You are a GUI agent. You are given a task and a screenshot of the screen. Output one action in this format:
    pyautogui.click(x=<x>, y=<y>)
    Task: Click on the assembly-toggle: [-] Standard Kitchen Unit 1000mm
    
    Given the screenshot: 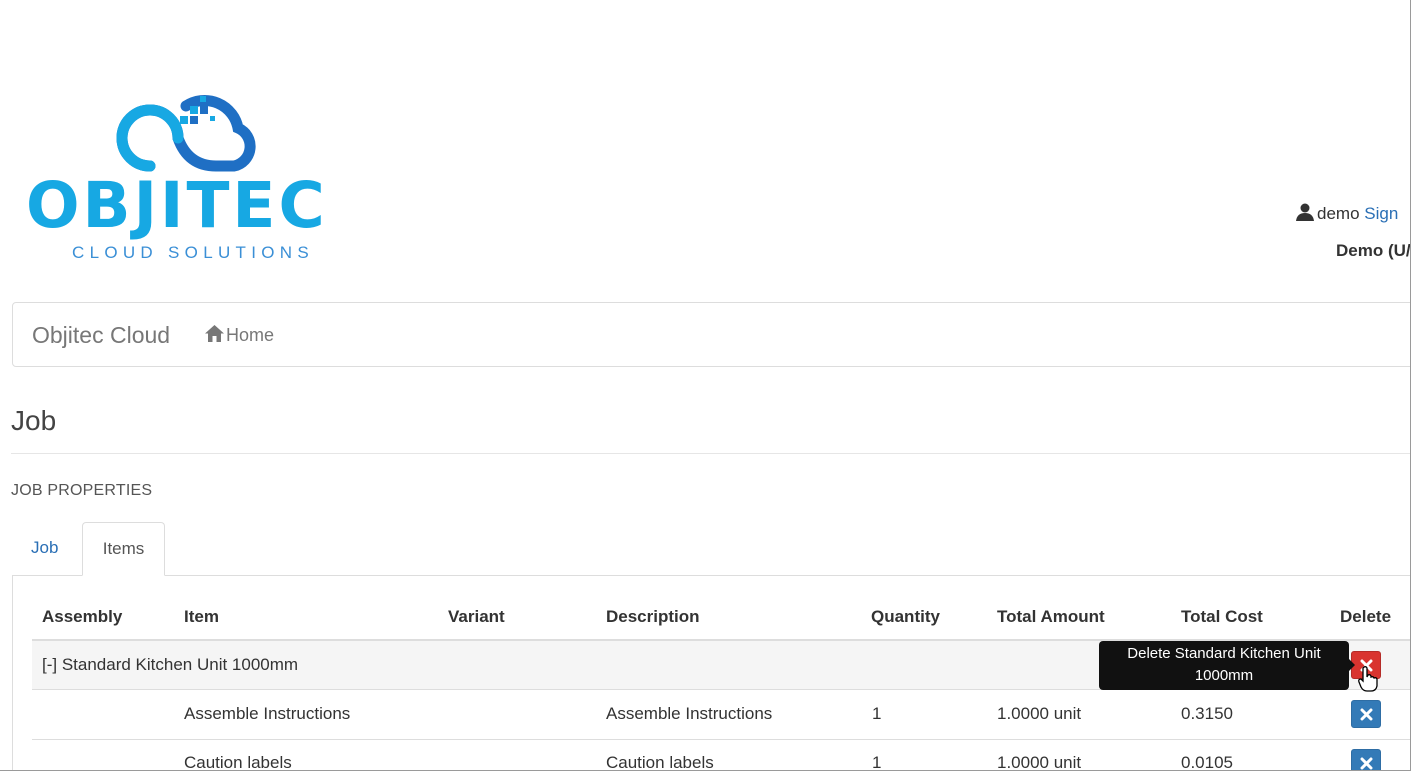 What is the action you would take?
    pyautogui.click(x=170, y=665)
    